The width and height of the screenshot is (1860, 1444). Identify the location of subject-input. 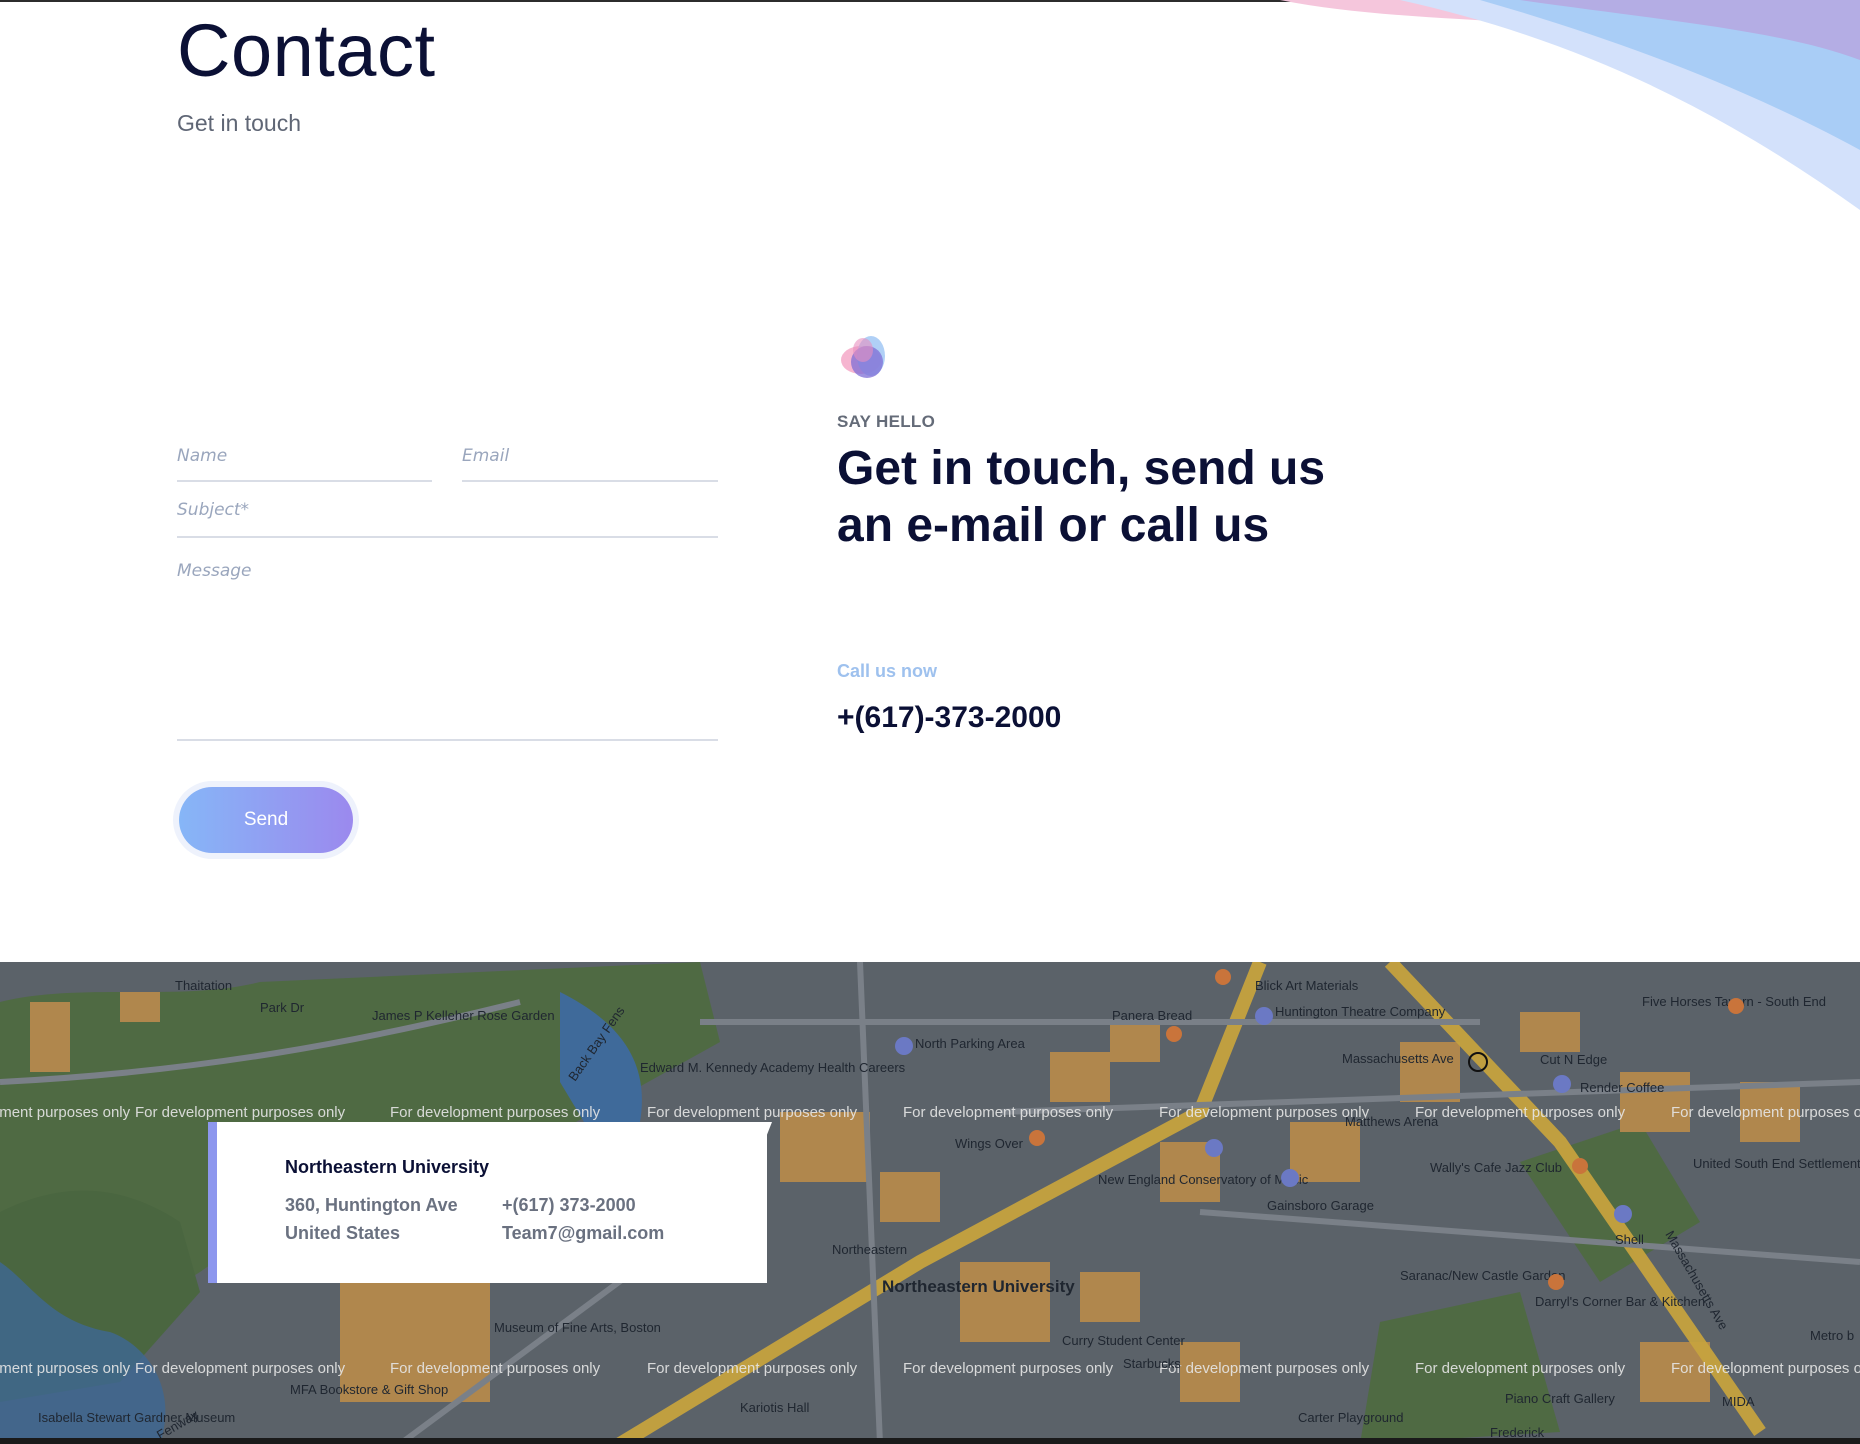
(449, 515).